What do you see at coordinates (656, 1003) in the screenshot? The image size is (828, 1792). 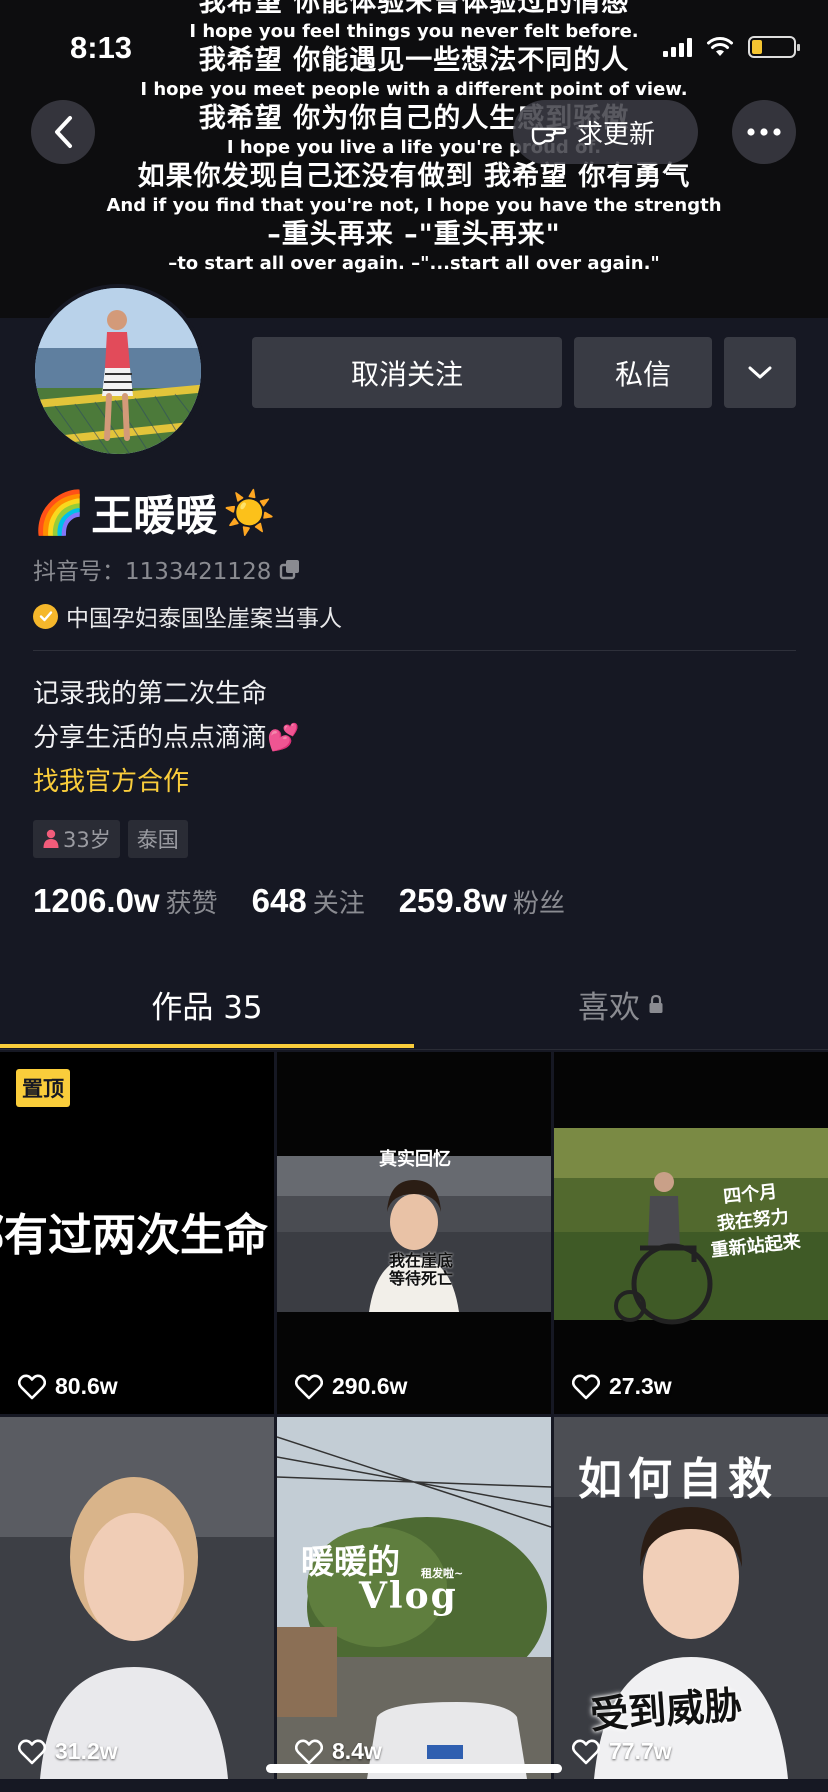 I see `lock-icon` at bounding box center [656, 1003].